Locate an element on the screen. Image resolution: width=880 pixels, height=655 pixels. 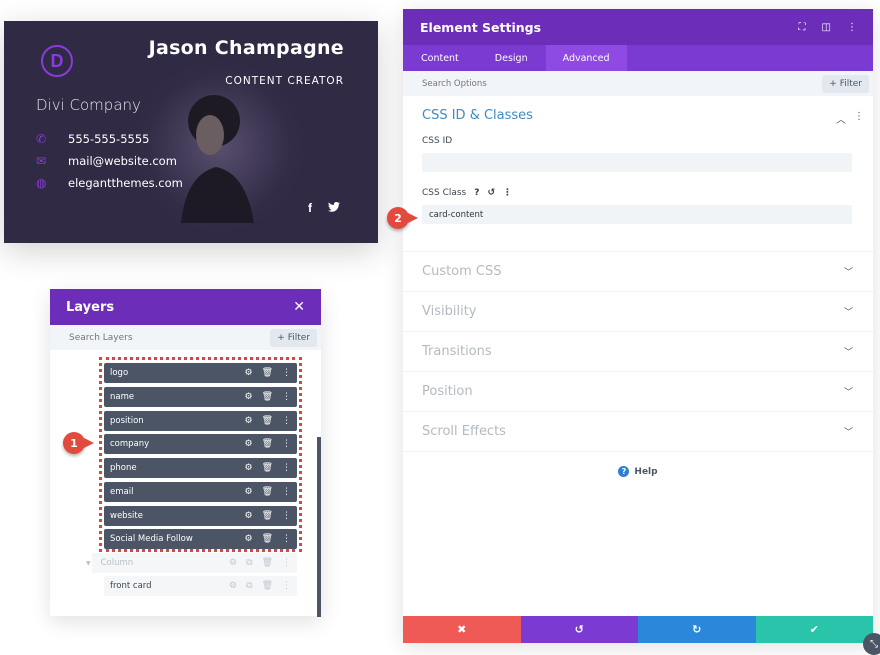
layer-item-email: email ⚙ 🗑 ⋮ is located at coordinates (200, 492).